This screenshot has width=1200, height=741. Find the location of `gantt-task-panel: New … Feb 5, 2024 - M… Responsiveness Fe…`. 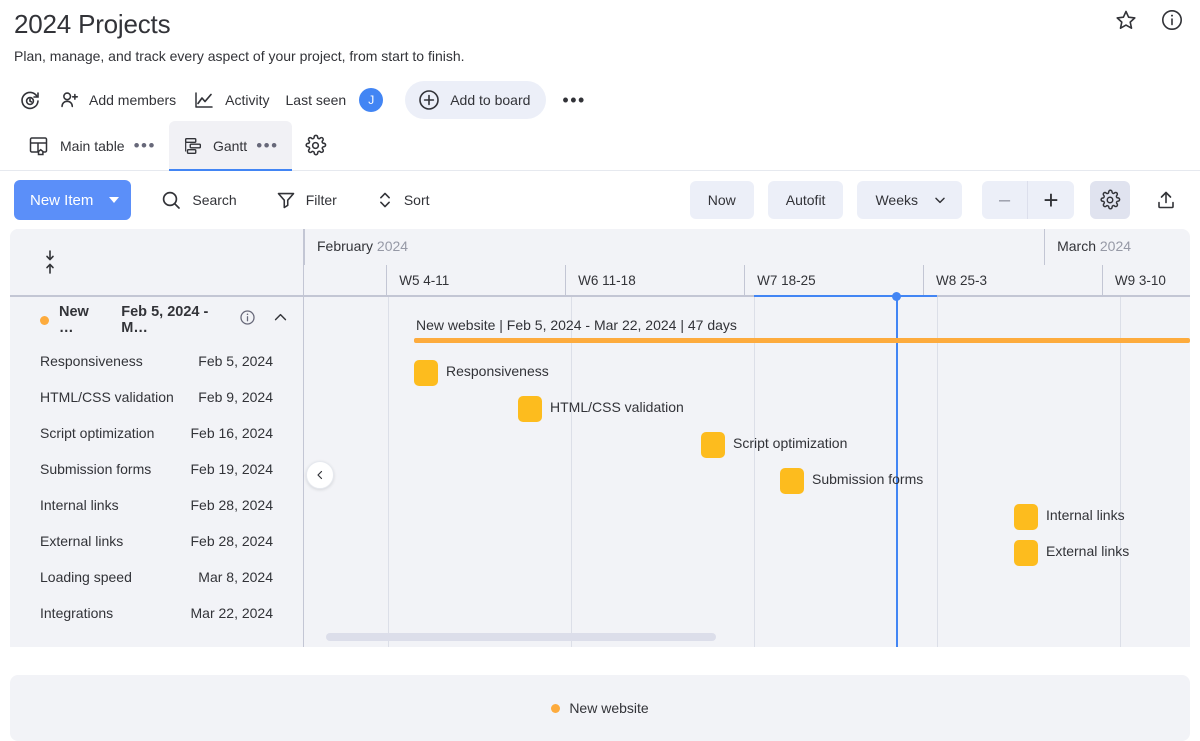

gantt-task-panel: New … Feb 5, 2024 - M… Responsiveness Fe… is located at coordinates (157, 438).